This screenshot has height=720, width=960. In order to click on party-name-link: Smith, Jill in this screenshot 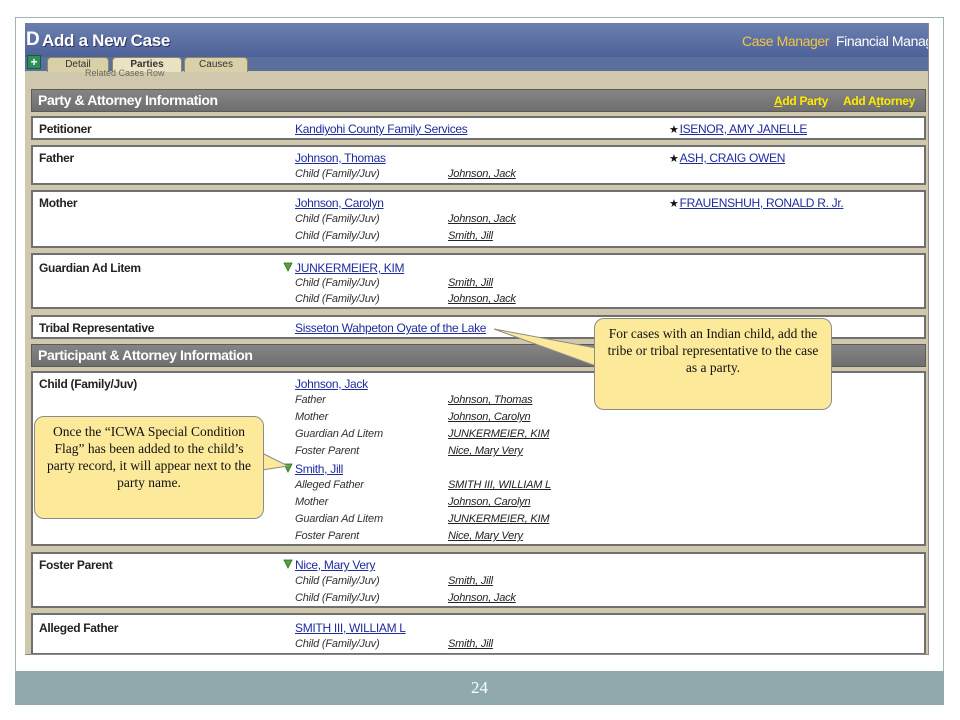, I will do `click(319, 469)`.